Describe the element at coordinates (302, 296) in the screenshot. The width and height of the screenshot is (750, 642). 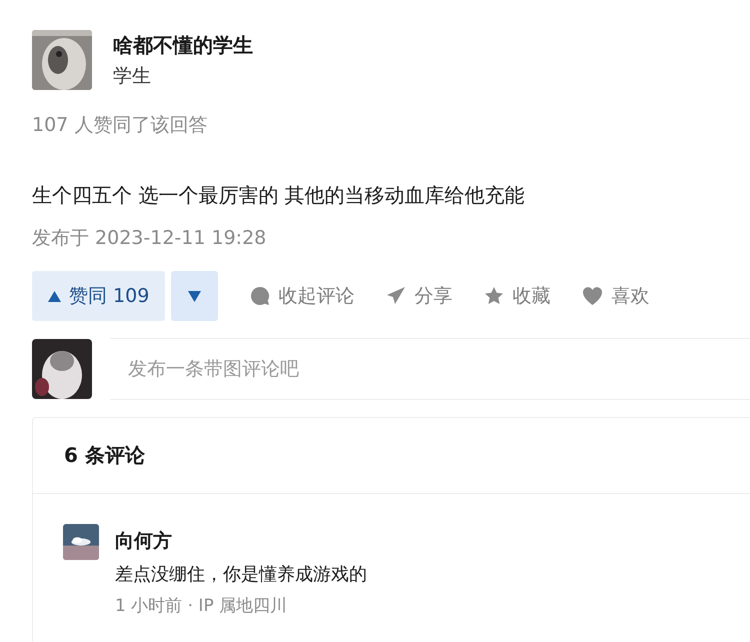
I see `comment-button: 收起评论` at that location.